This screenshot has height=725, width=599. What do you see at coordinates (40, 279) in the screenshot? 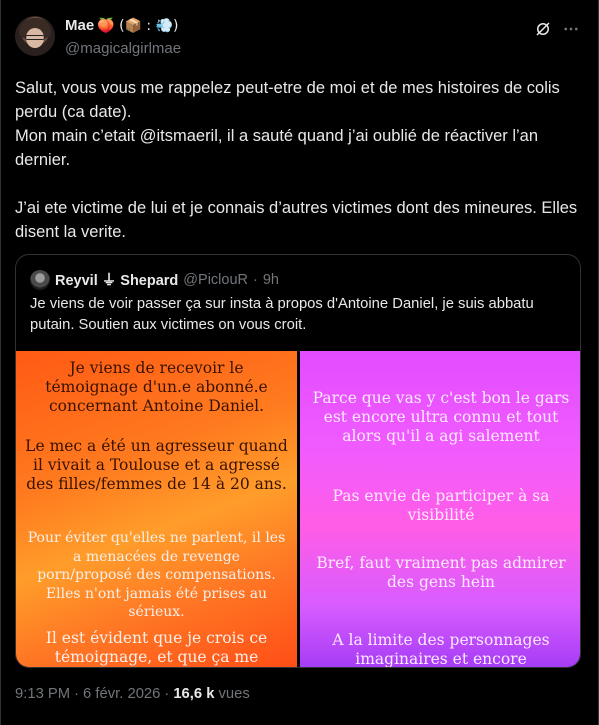
I see `quote-avatar` at bounding box center [40, 279].